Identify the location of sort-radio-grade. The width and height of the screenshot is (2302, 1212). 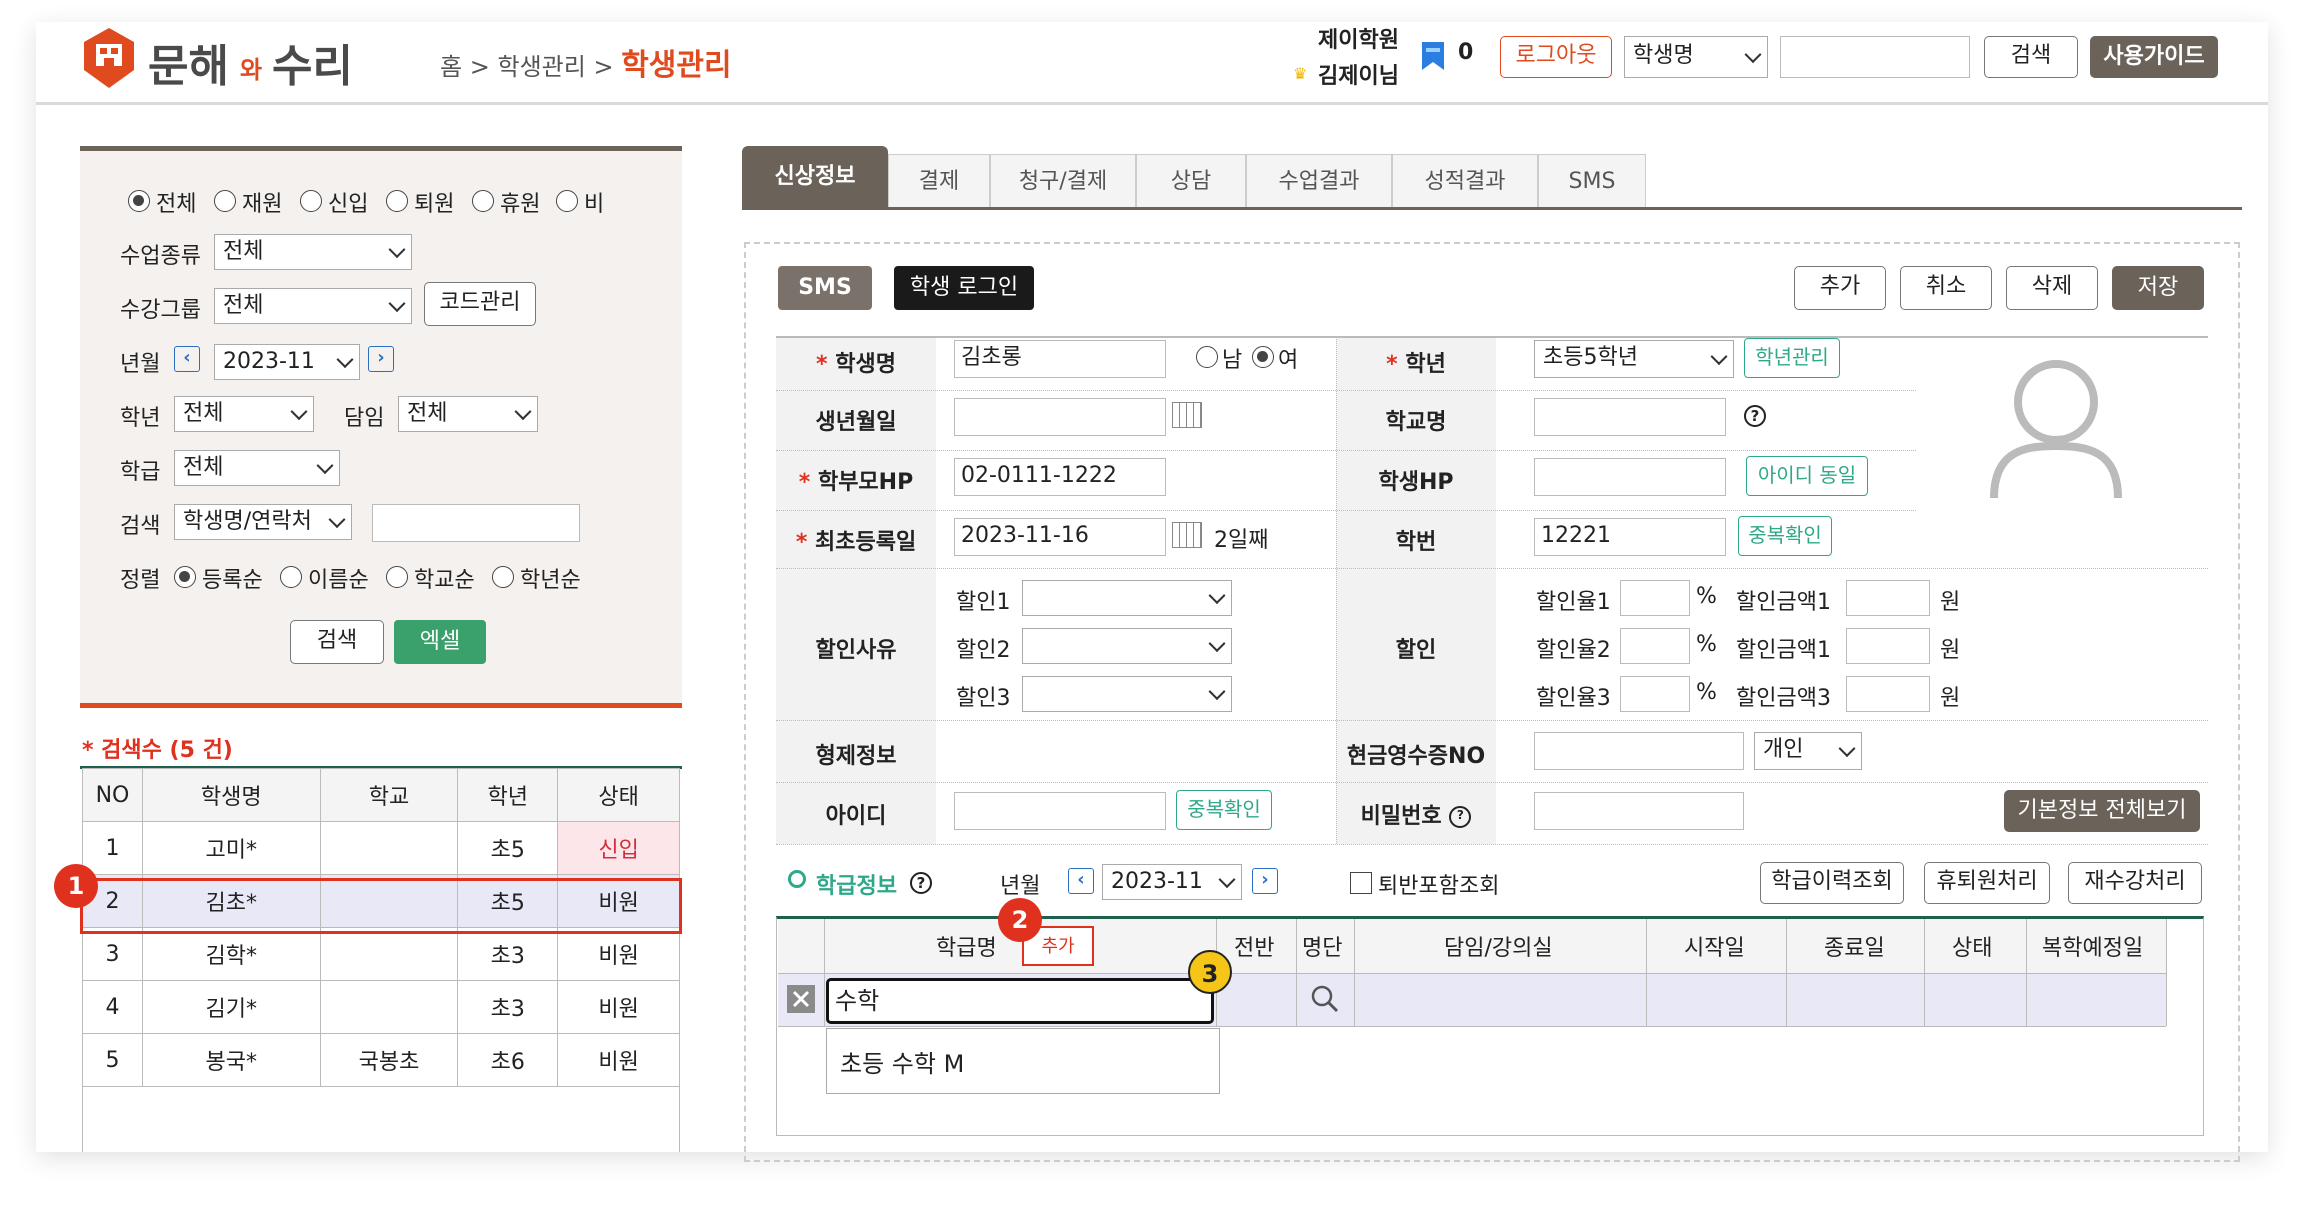
(503, 577).